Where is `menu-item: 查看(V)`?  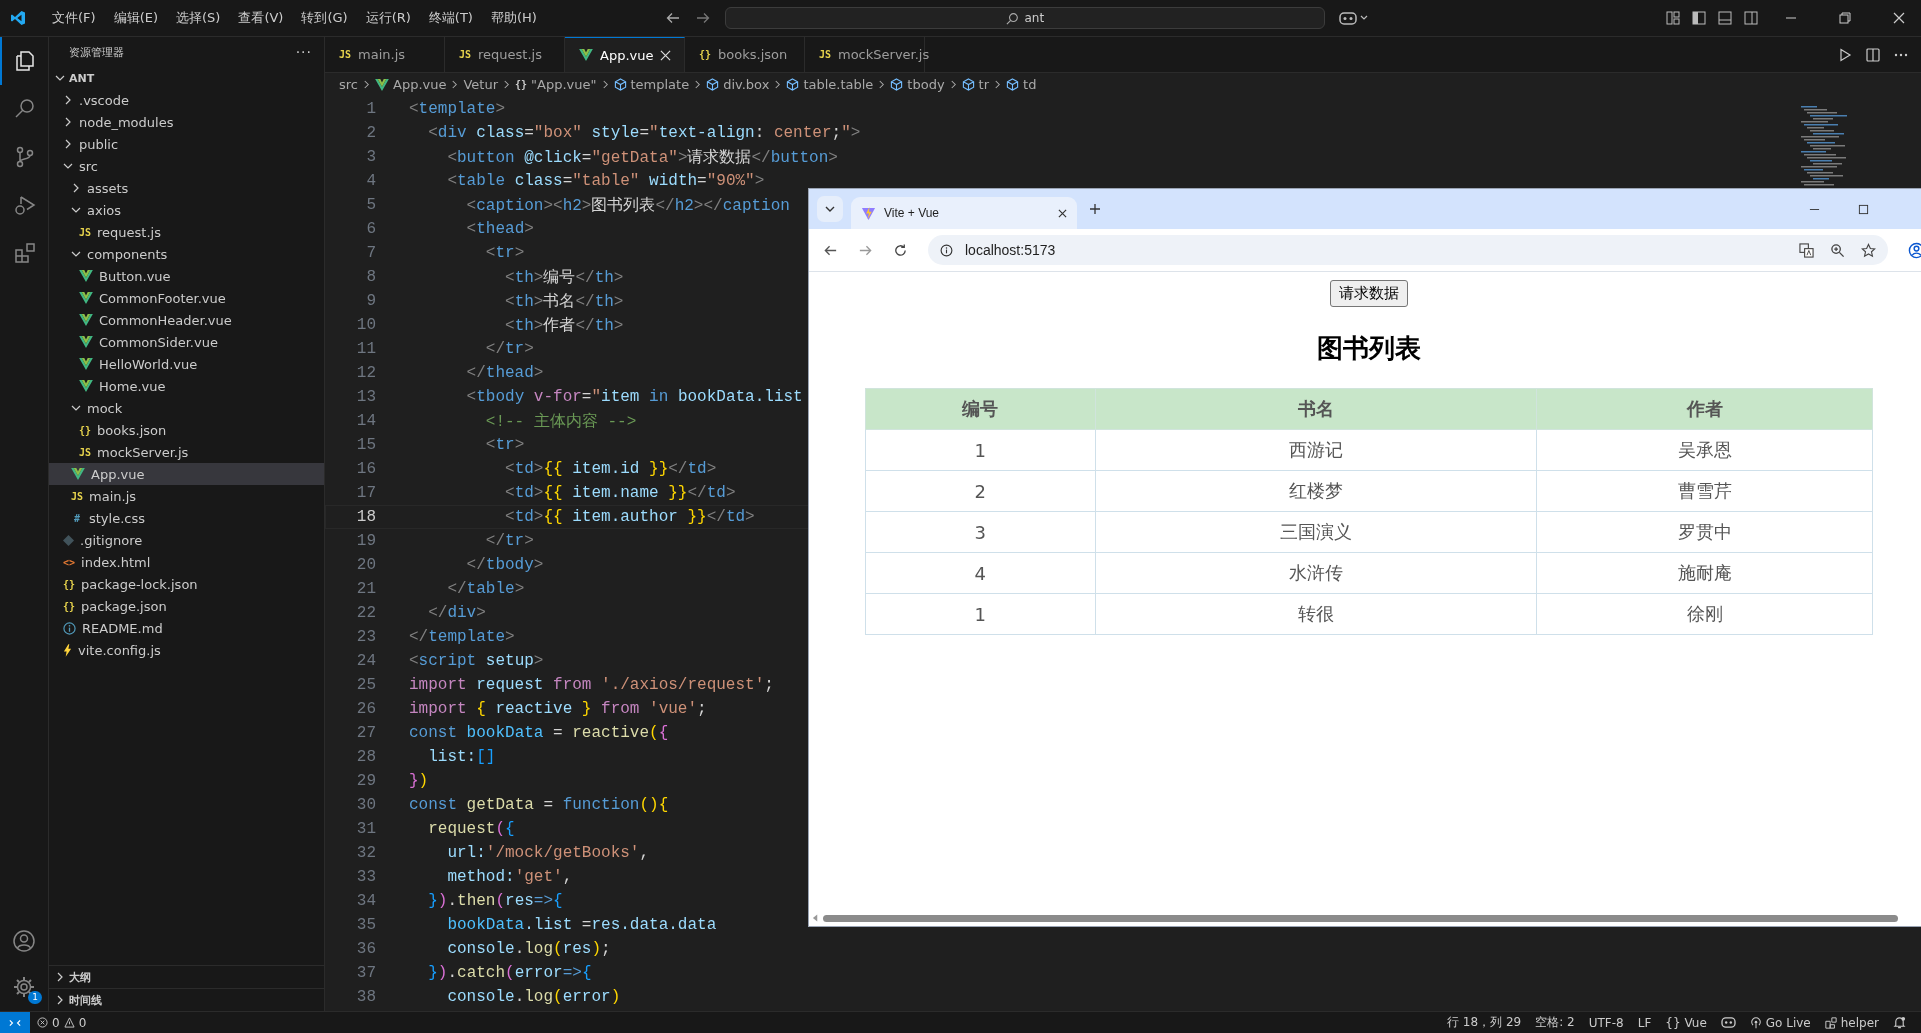 menu-item: 查看(V) is located at coordinates (261, 18).